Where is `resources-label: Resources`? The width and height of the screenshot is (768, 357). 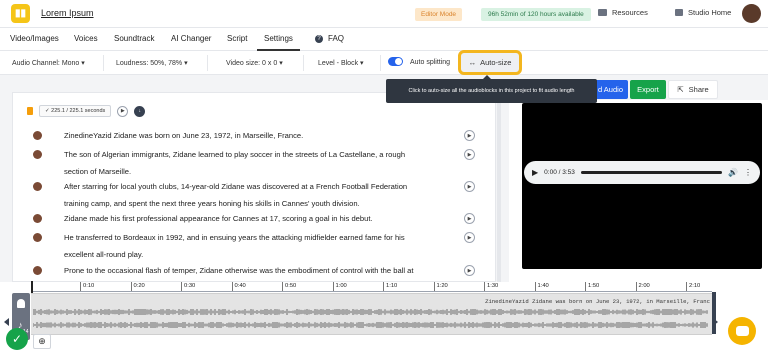 resources-label: Resources is located at coordinates (630, 12).